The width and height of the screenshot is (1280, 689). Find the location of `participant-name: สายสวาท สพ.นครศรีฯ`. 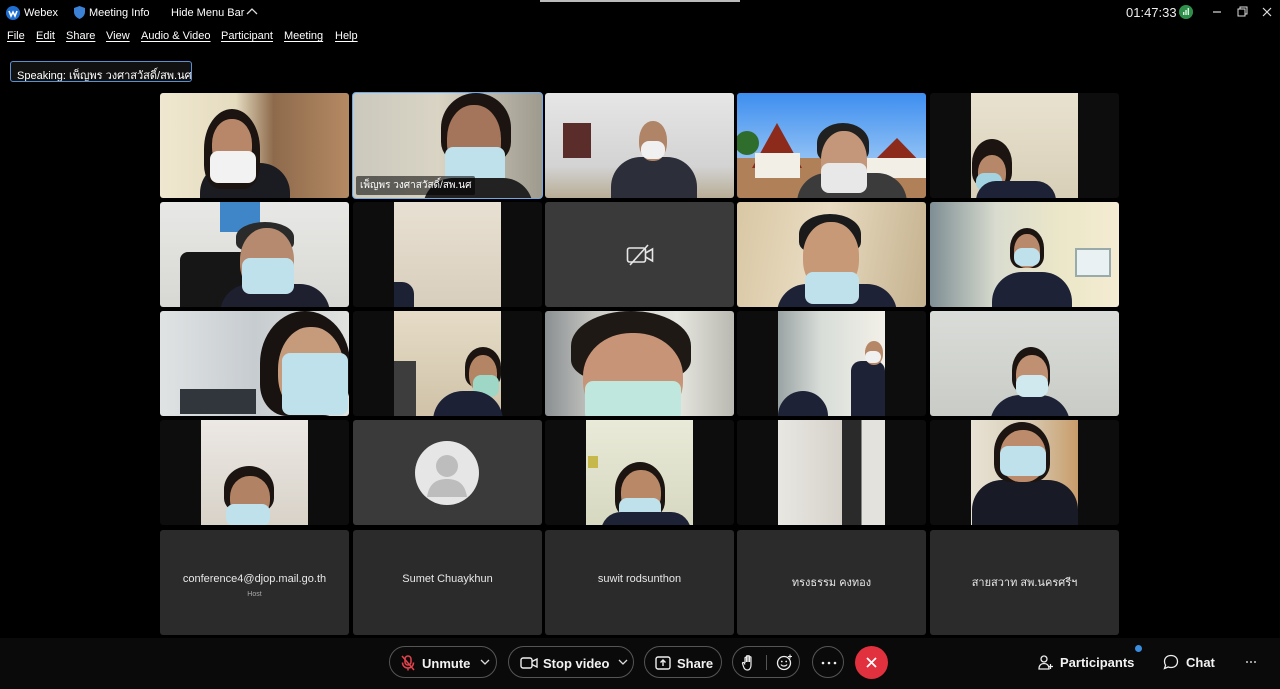

participant-name: สายสวาท สพ.นครศรีฯ is located at coordinates (1024, 583).